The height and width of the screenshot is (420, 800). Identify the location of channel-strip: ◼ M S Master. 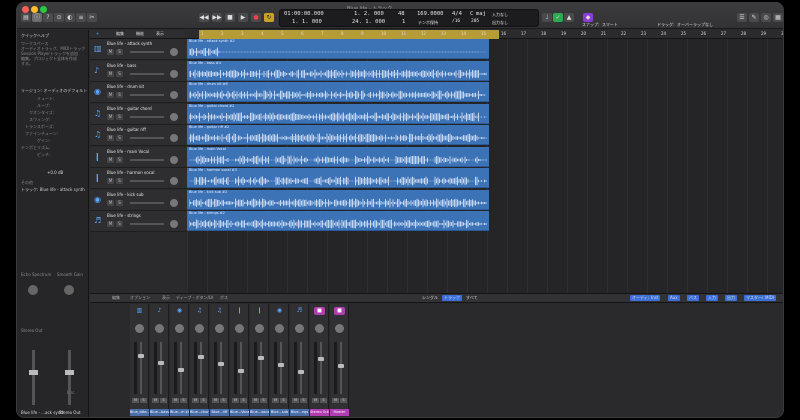
(339, 360).